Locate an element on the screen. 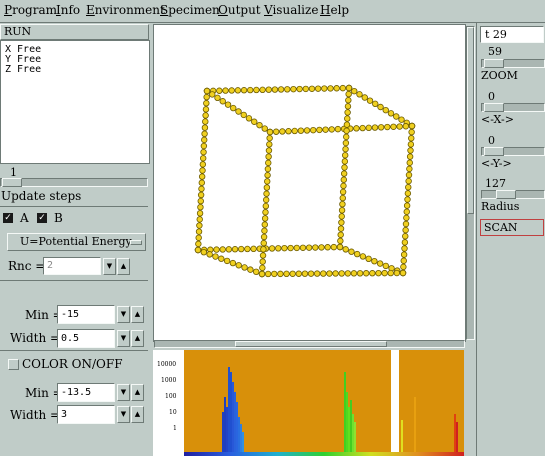  color-min-input: -13.5 is located at coordinates (86, 392).